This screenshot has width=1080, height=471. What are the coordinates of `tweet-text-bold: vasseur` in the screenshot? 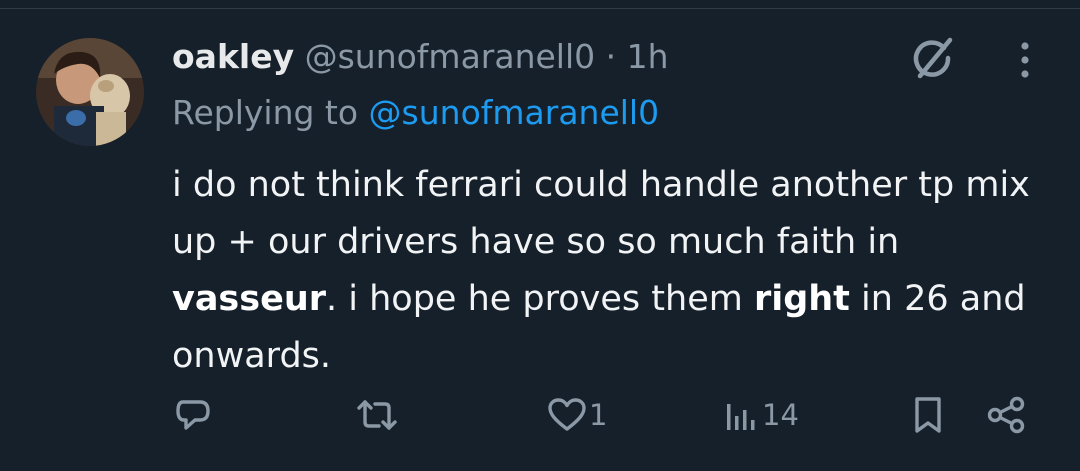 It's located at (249, 299).